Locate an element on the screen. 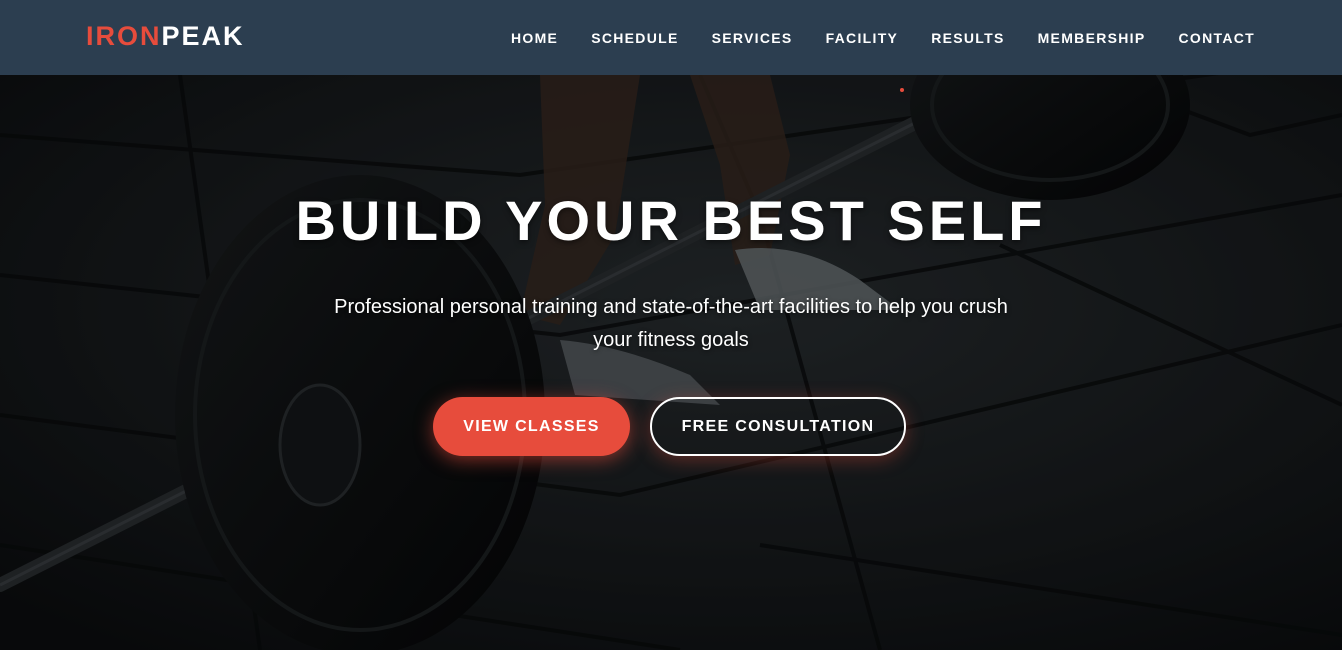  logo-part-peak: PEAK is located at coordinates (203, 36).